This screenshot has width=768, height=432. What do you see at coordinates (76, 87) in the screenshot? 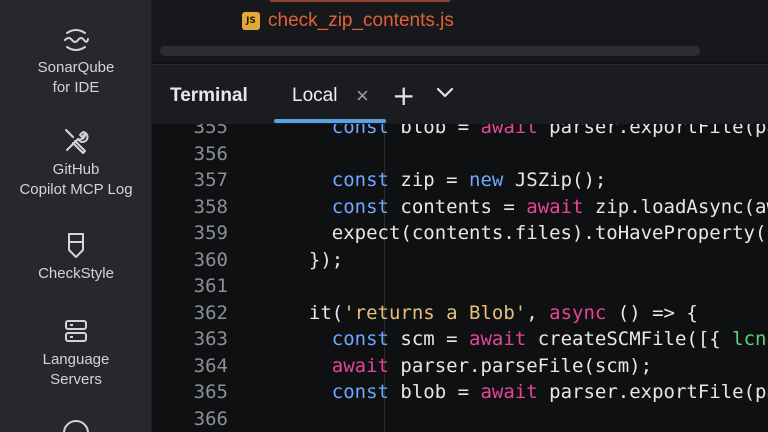
I see `sidebar-item-label: for IDE` at bounding box center [76, 87].